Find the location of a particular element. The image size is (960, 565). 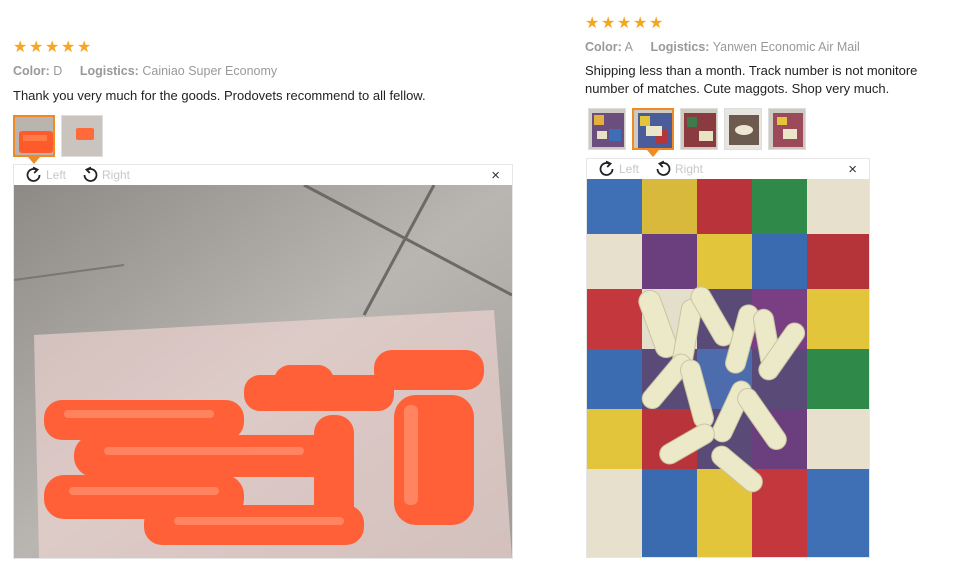

logistics-value: Cainiao Super Economy is located at coordinates (210, 71).